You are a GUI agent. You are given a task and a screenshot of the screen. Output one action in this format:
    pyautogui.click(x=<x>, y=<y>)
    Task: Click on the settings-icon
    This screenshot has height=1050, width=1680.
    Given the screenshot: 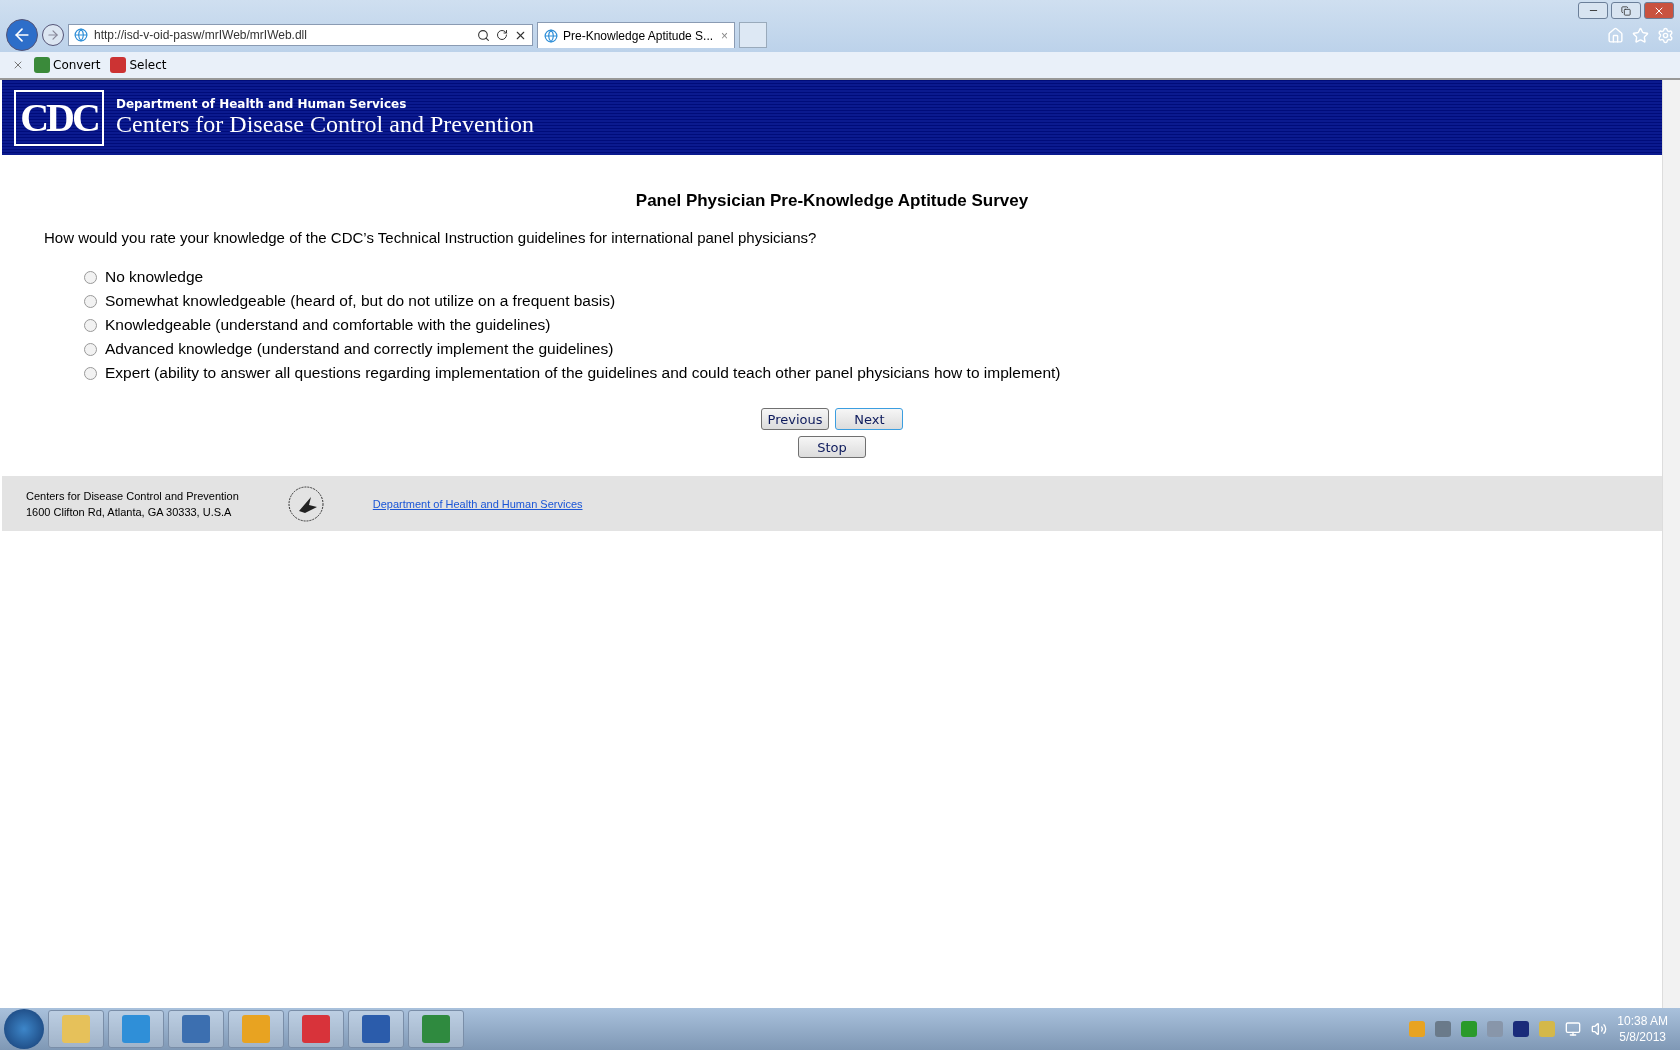 What is the action you would take?
    pyautogui.click(x=1665, y=35)
    